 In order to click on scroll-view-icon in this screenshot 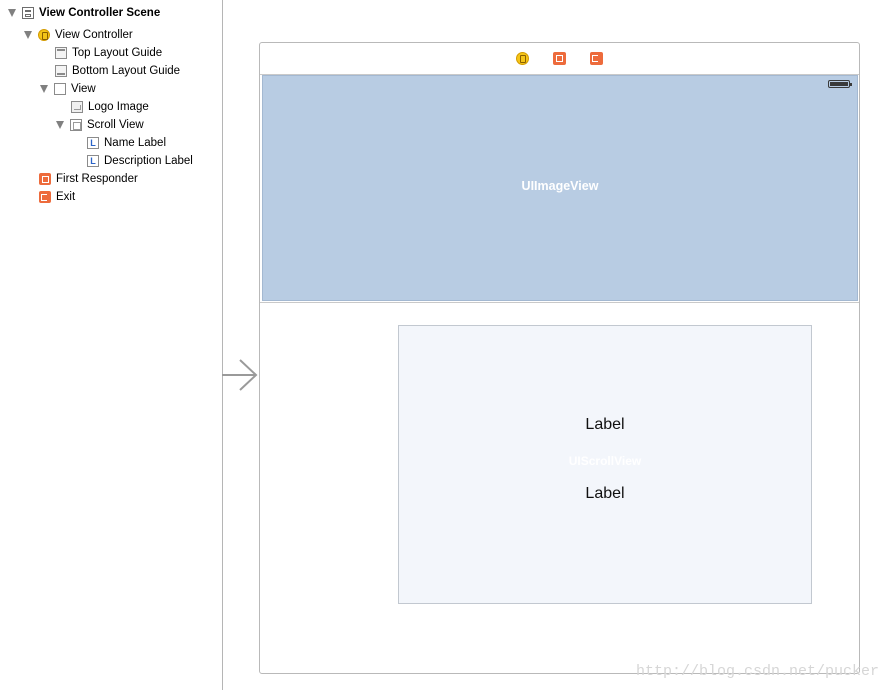, I will do `click(76, 125)`.